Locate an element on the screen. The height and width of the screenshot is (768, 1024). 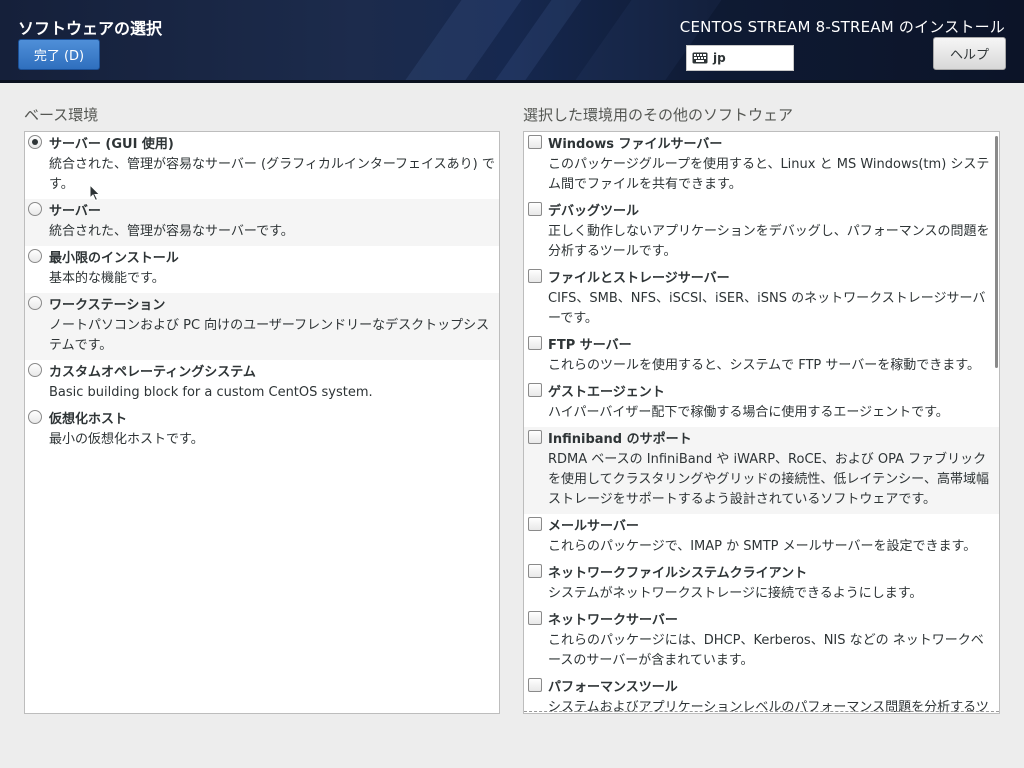
addon-item-name: デバッグツール is located at coordinates (594, 211).